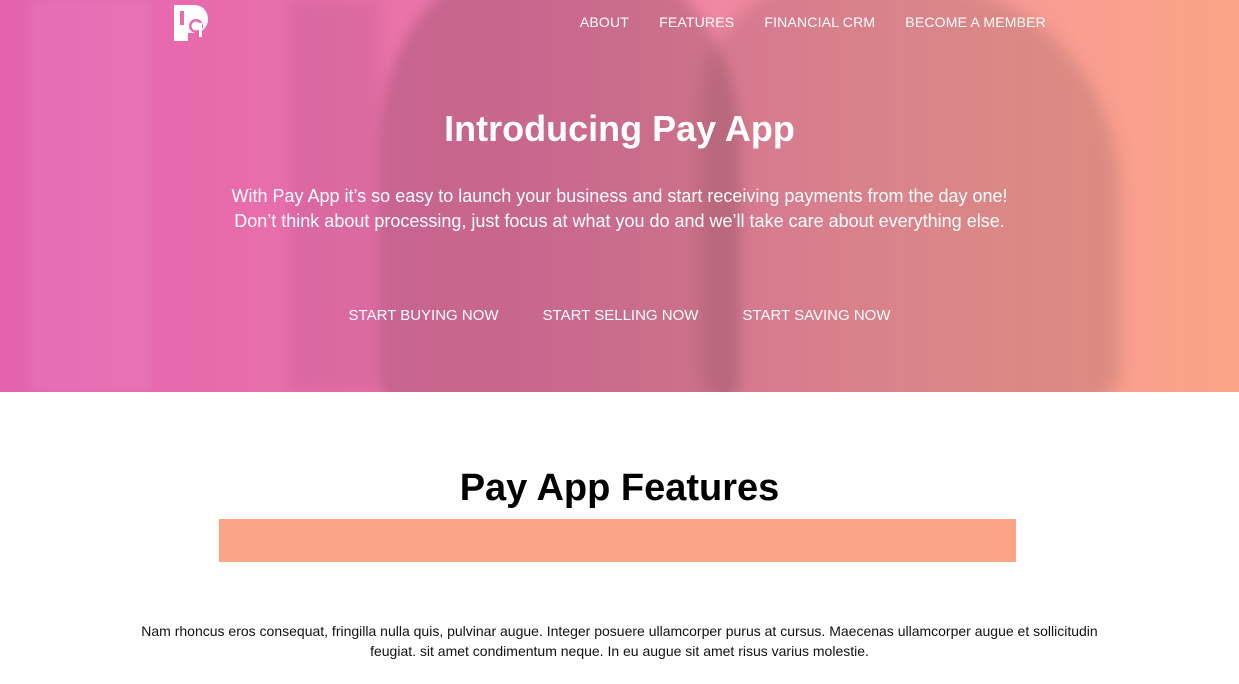  I want to click on start-selling-link: START SELLING NOW, so click(621, 315).